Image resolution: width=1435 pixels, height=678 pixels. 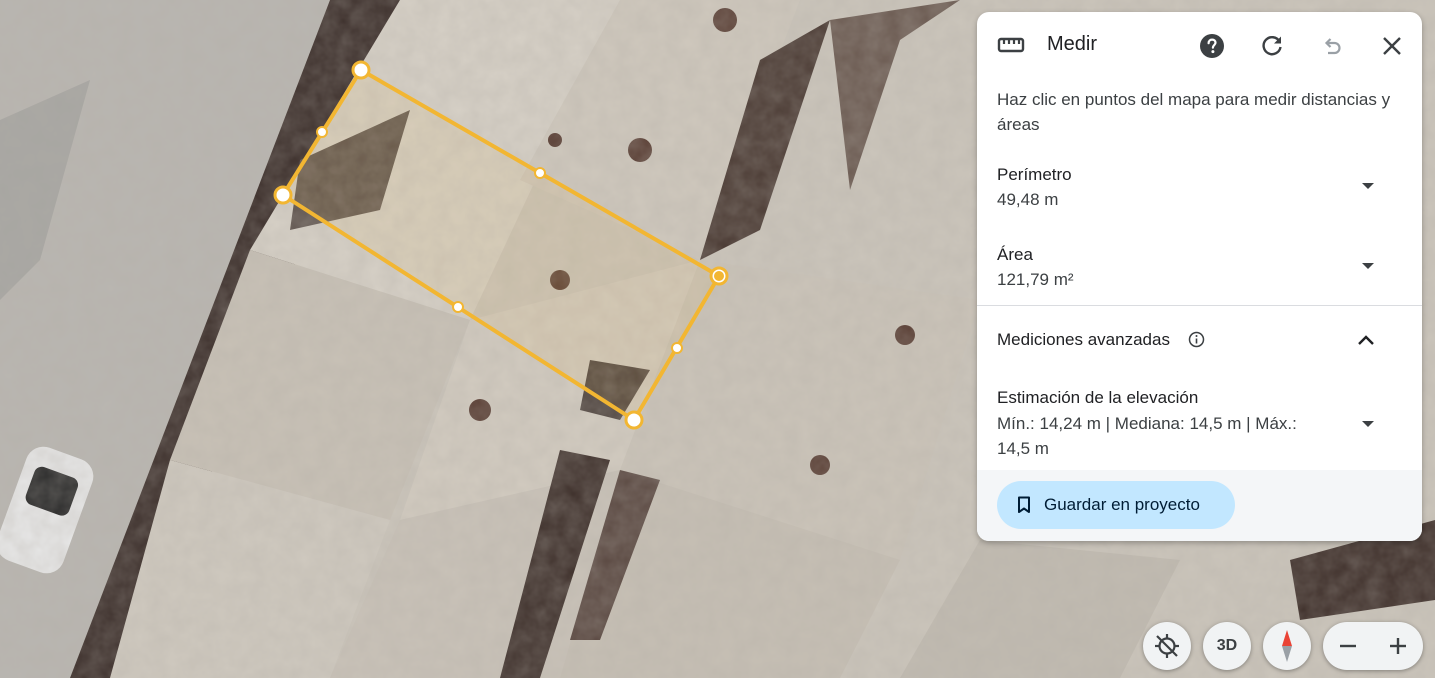 What do you see at coordinates (1028, 199) in the screenshot?
I see `perimeter-value: 49,48 m` at bounding box center [1028, 199].